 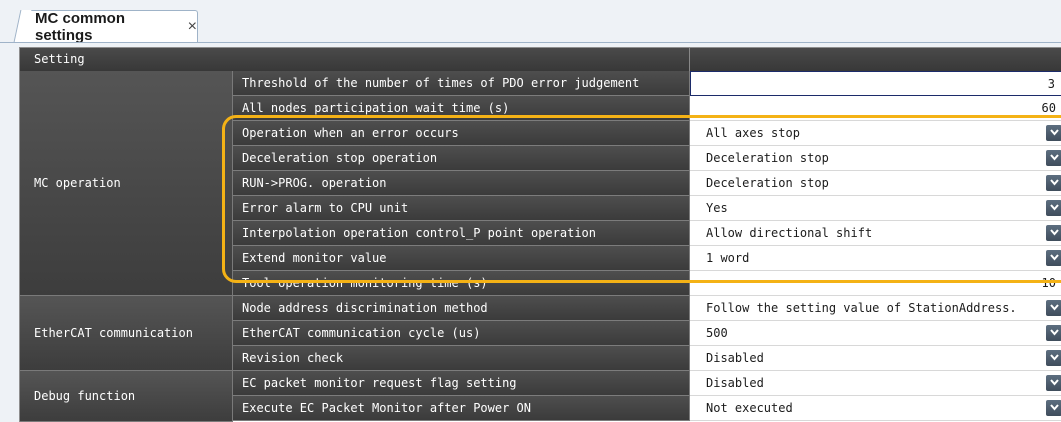 What do you see at coordinates (126, 183) in the screenshot?
I see `group-mc-operation: MC operation` at bounding box center [126, 183].